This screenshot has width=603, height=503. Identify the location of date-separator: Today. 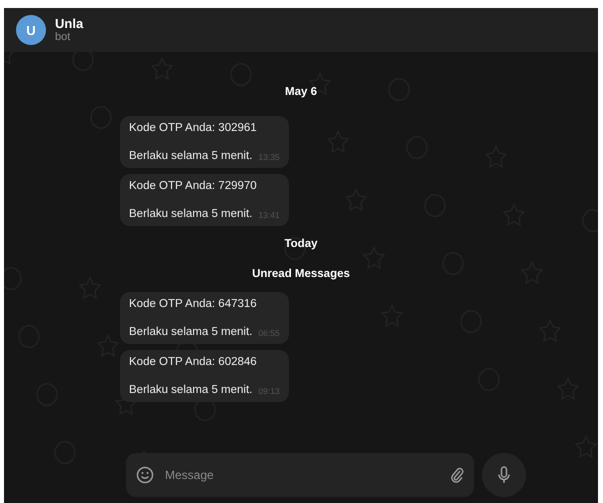
(301, 244).